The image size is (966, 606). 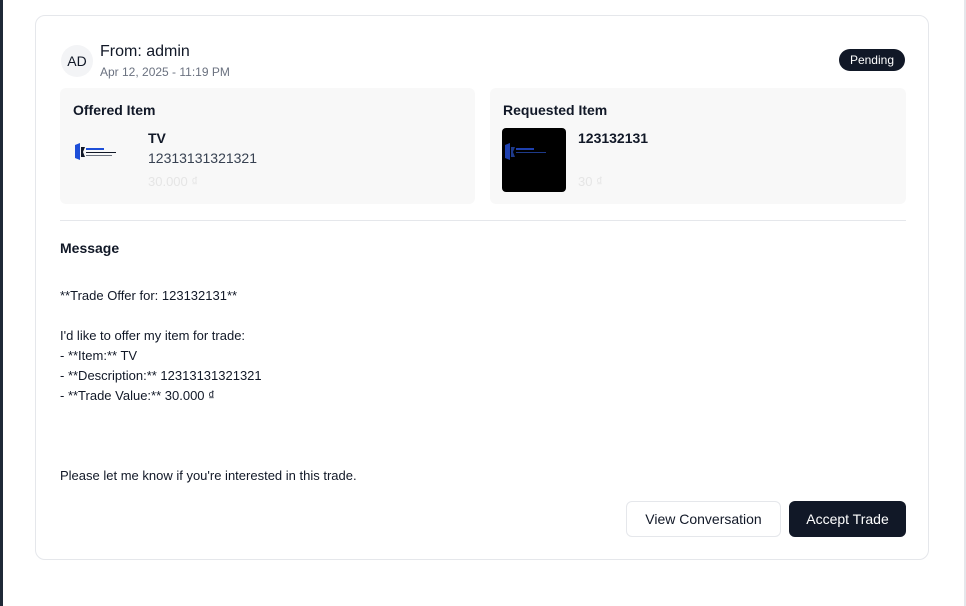 What do you see at coordinates (871, 60) in the screenshot?
I see `status-badge: Pending` at bounding box center [871, 60].